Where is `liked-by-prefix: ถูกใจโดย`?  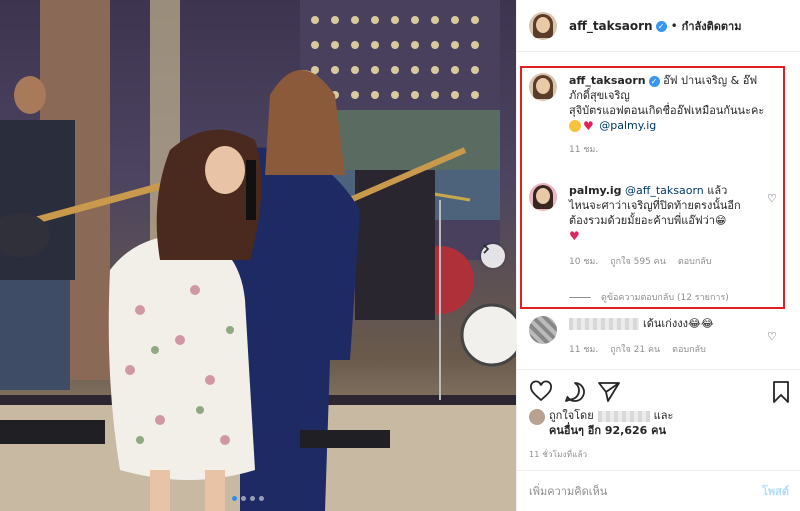
liked-by-prefix: ถูกใจโดย is located at coordinates (571, 415).